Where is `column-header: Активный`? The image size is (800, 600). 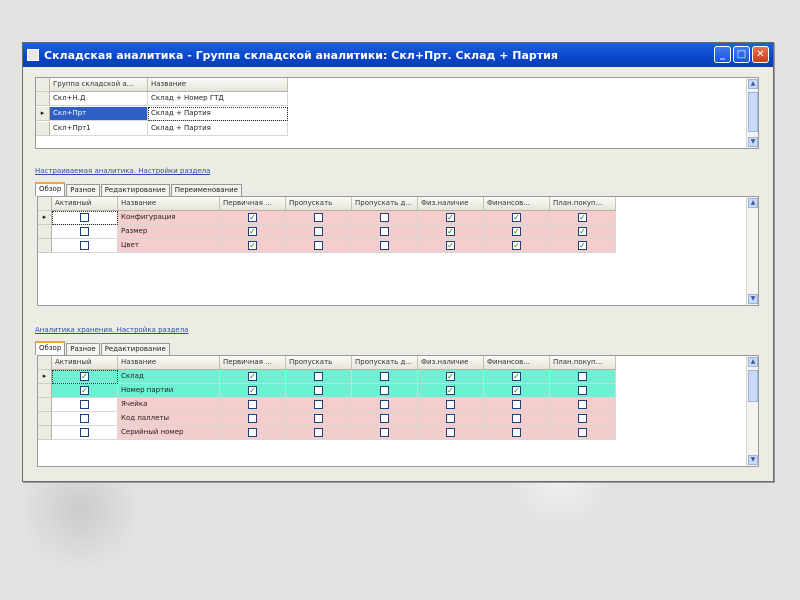 column-header: Активный is located at coordinates (85, 363).